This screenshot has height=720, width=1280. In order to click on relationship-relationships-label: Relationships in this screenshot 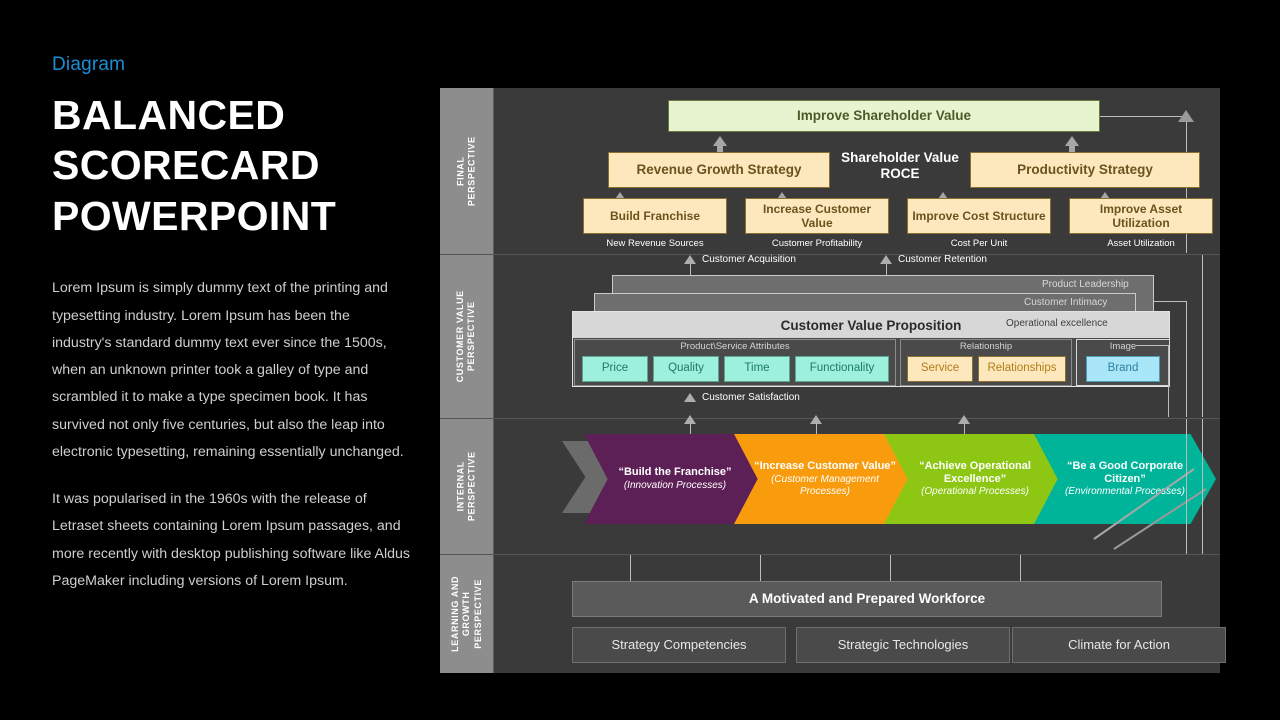, I will do `click(1022, 368)`.